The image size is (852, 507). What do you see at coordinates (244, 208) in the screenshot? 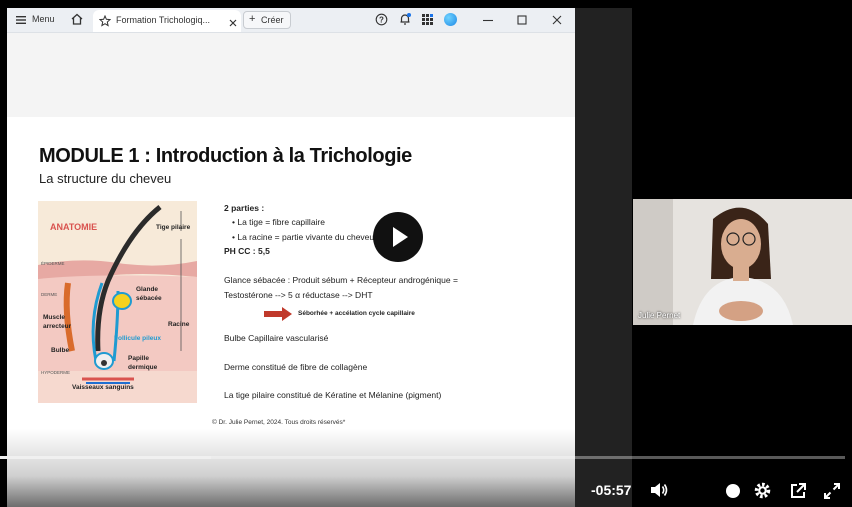
I see `parts-heading: 2 parties :` at bounding box center [244, 208].